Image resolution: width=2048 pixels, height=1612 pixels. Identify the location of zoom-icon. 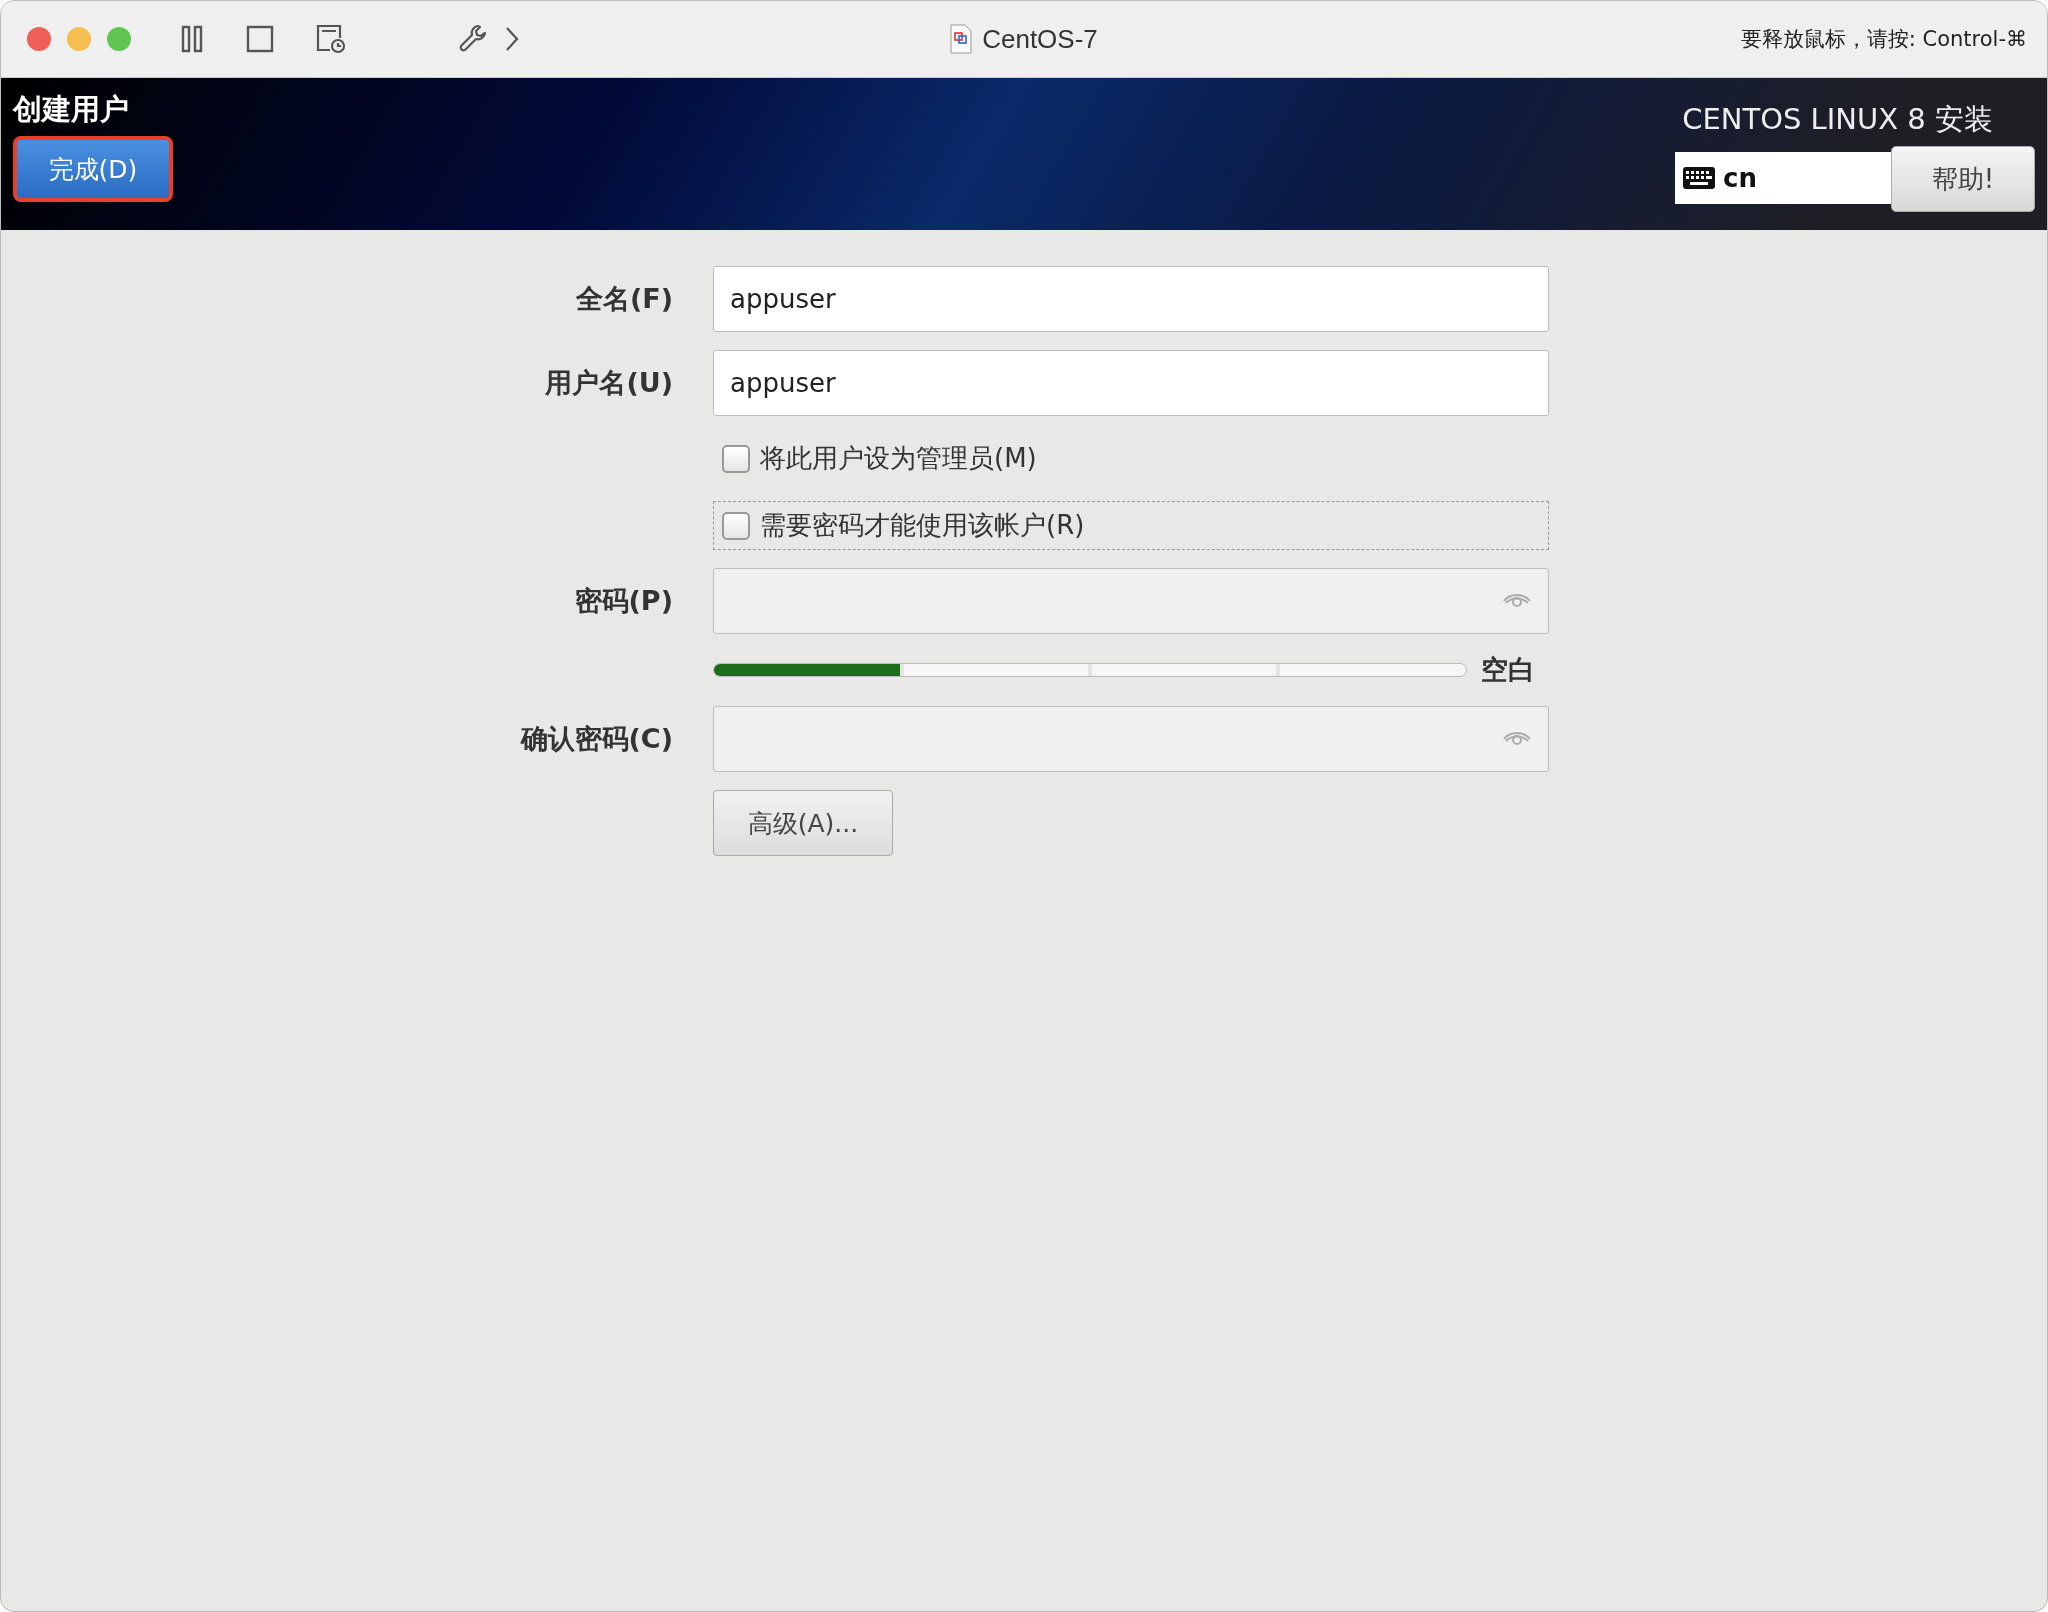
(119, 39).